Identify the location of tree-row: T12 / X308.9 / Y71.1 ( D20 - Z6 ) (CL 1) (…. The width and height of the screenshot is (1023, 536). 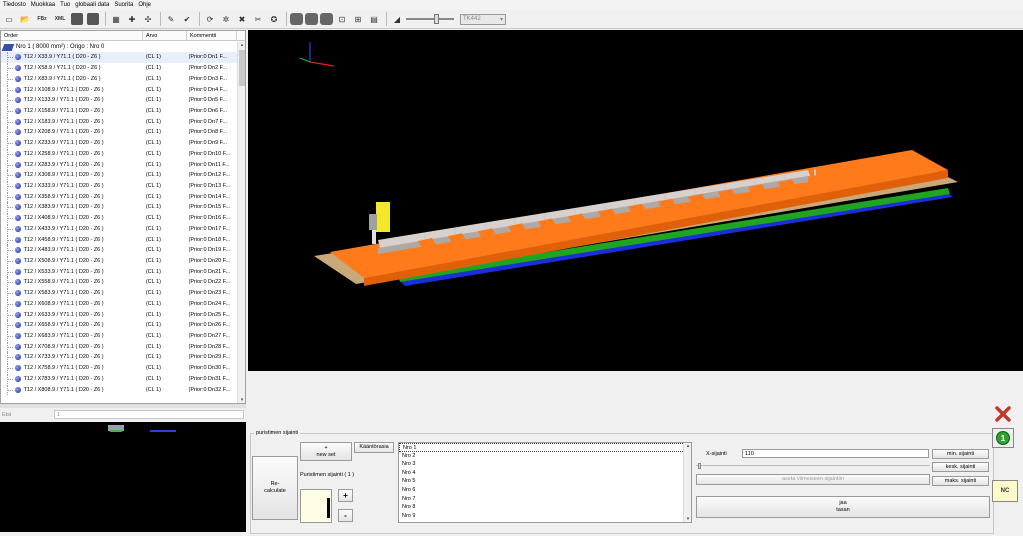
(119, 175).